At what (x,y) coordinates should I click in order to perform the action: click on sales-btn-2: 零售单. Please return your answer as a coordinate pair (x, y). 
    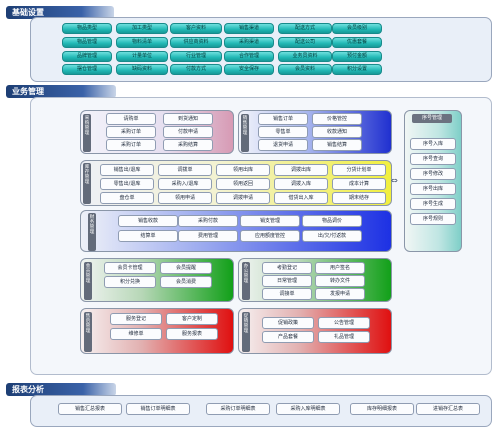
    Looking at the image, I should click on (283, 132).